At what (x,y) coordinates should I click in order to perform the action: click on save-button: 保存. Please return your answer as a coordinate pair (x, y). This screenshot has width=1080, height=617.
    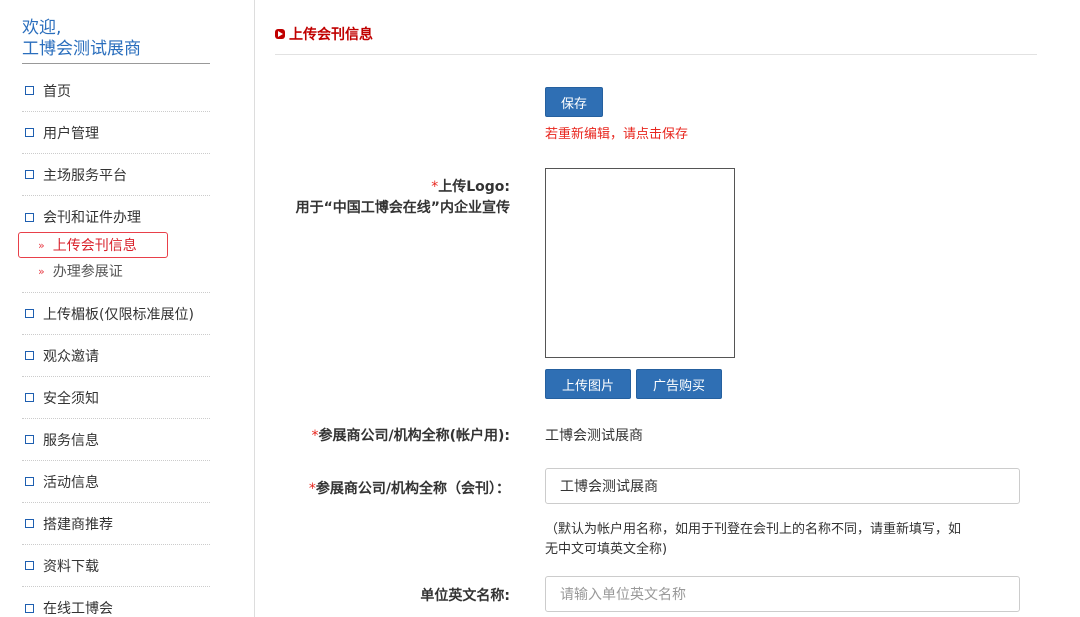
    Looking at the image, I should click on (574, 102).